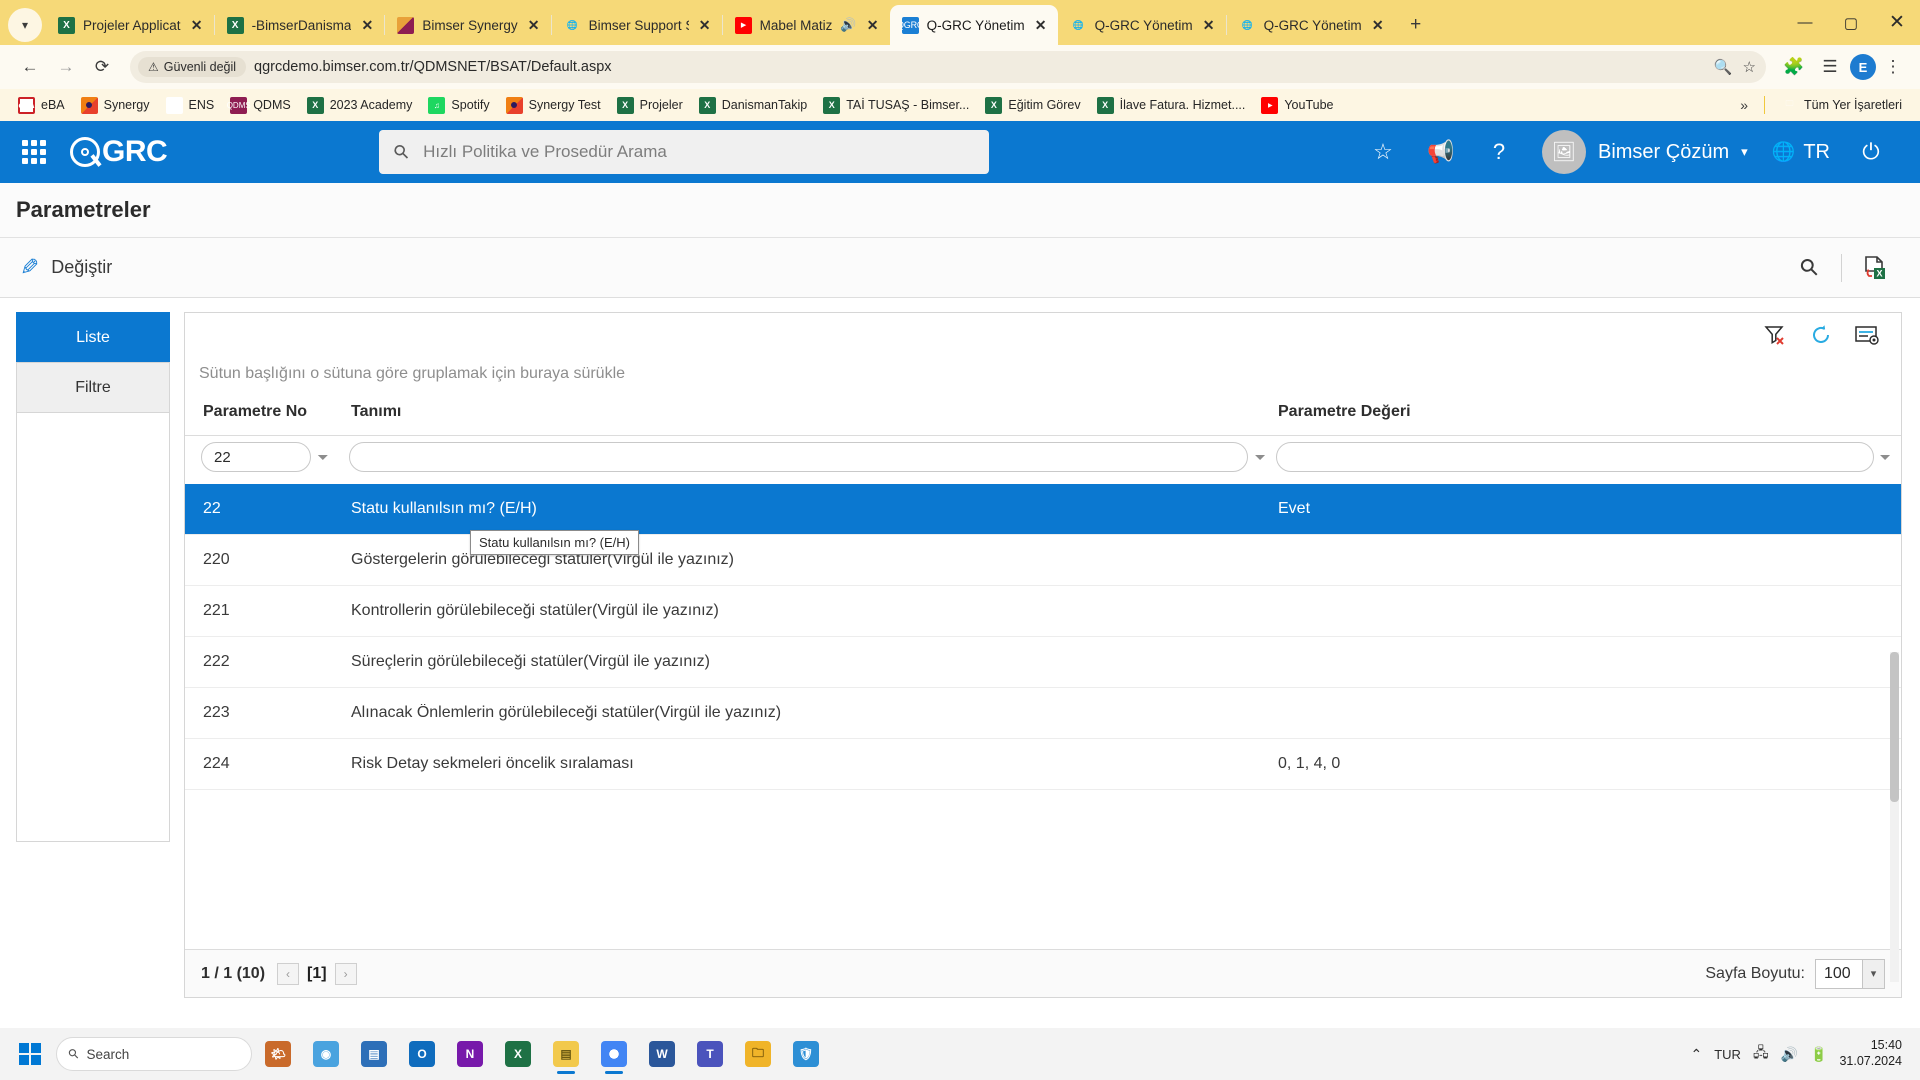 Image resolution: width=1920 pixels, height=1080 pixels. Describe the element at coordinates (278, 1054) in the screenshot. I see `widgets-icon: 🌤` at that location.